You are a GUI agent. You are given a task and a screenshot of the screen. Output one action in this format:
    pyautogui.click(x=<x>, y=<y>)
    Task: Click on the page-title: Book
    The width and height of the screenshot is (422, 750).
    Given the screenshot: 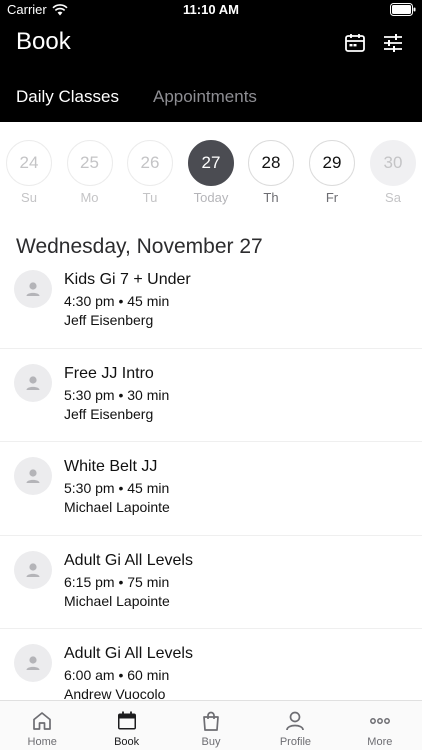 What is the action you would take?
    pyautogui.click(x=43, y=41)
    